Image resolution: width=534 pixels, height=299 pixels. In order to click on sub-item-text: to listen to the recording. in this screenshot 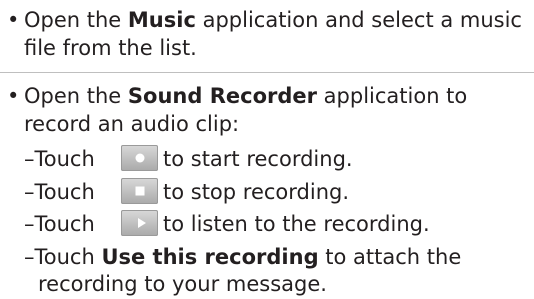, I will do `click(296, 224)`.